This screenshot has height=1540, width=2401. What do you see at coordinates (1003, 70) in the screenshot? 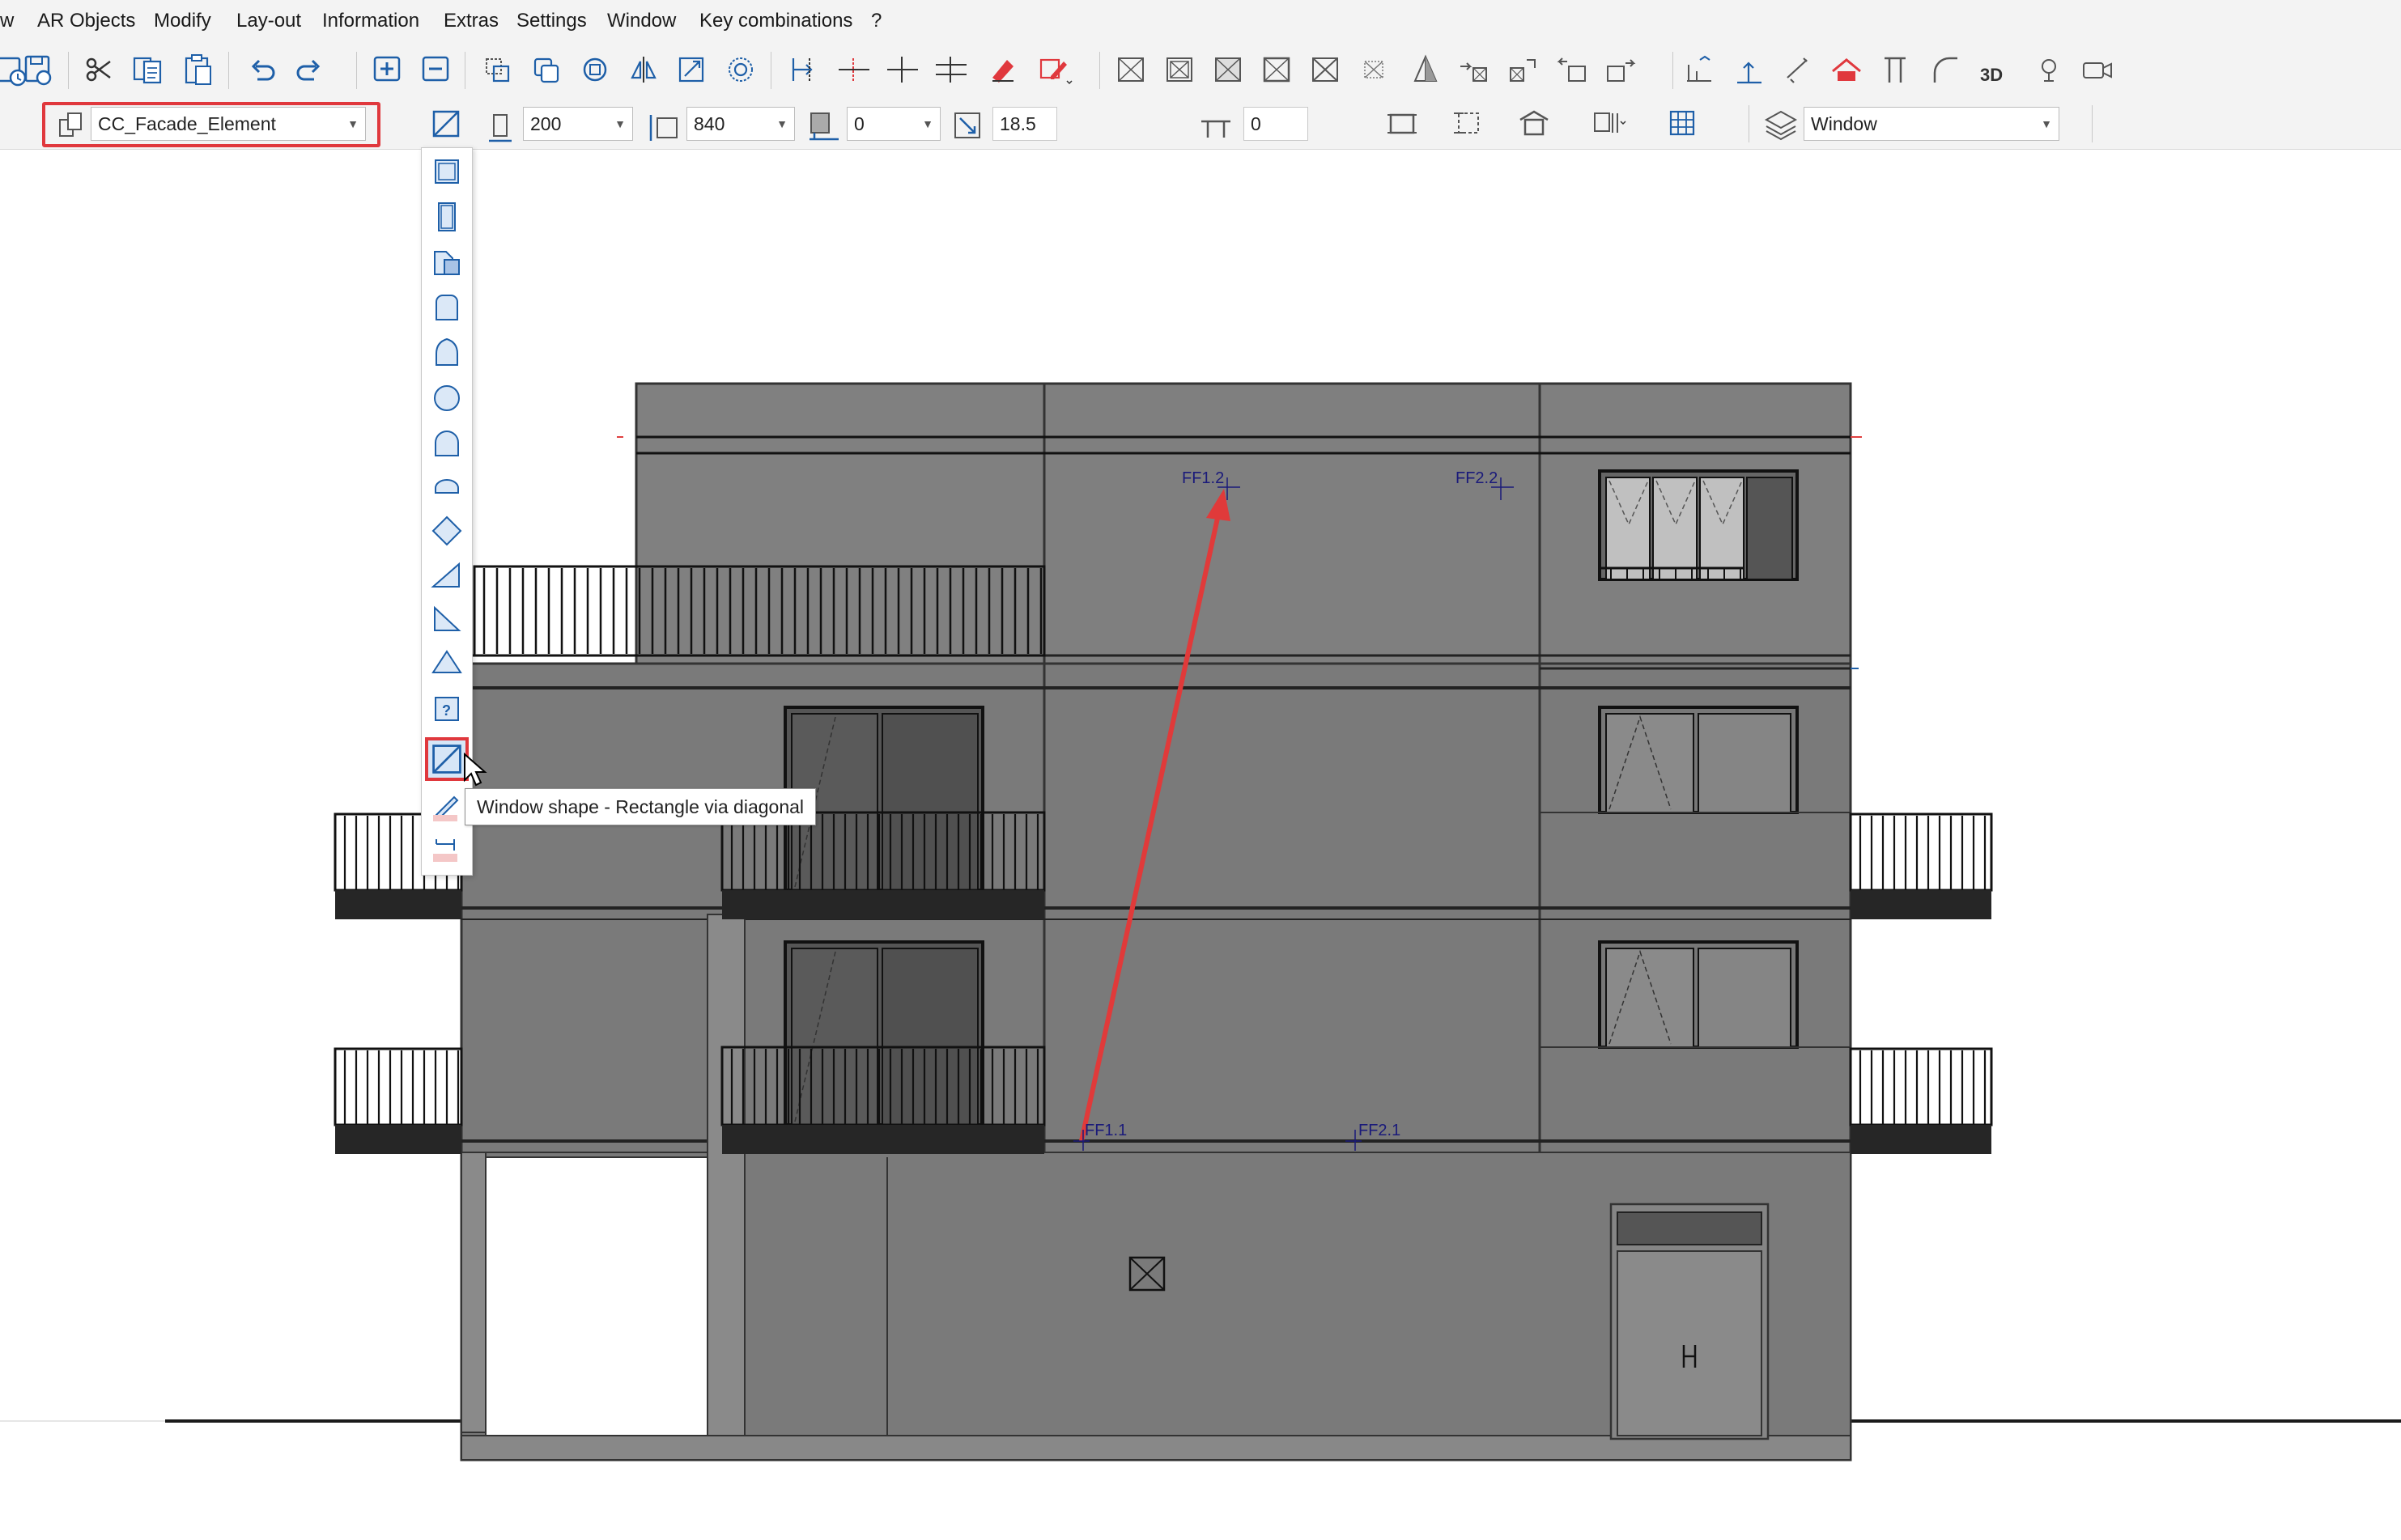
I see `eraser-icon` at bounding box center [1003, 70].